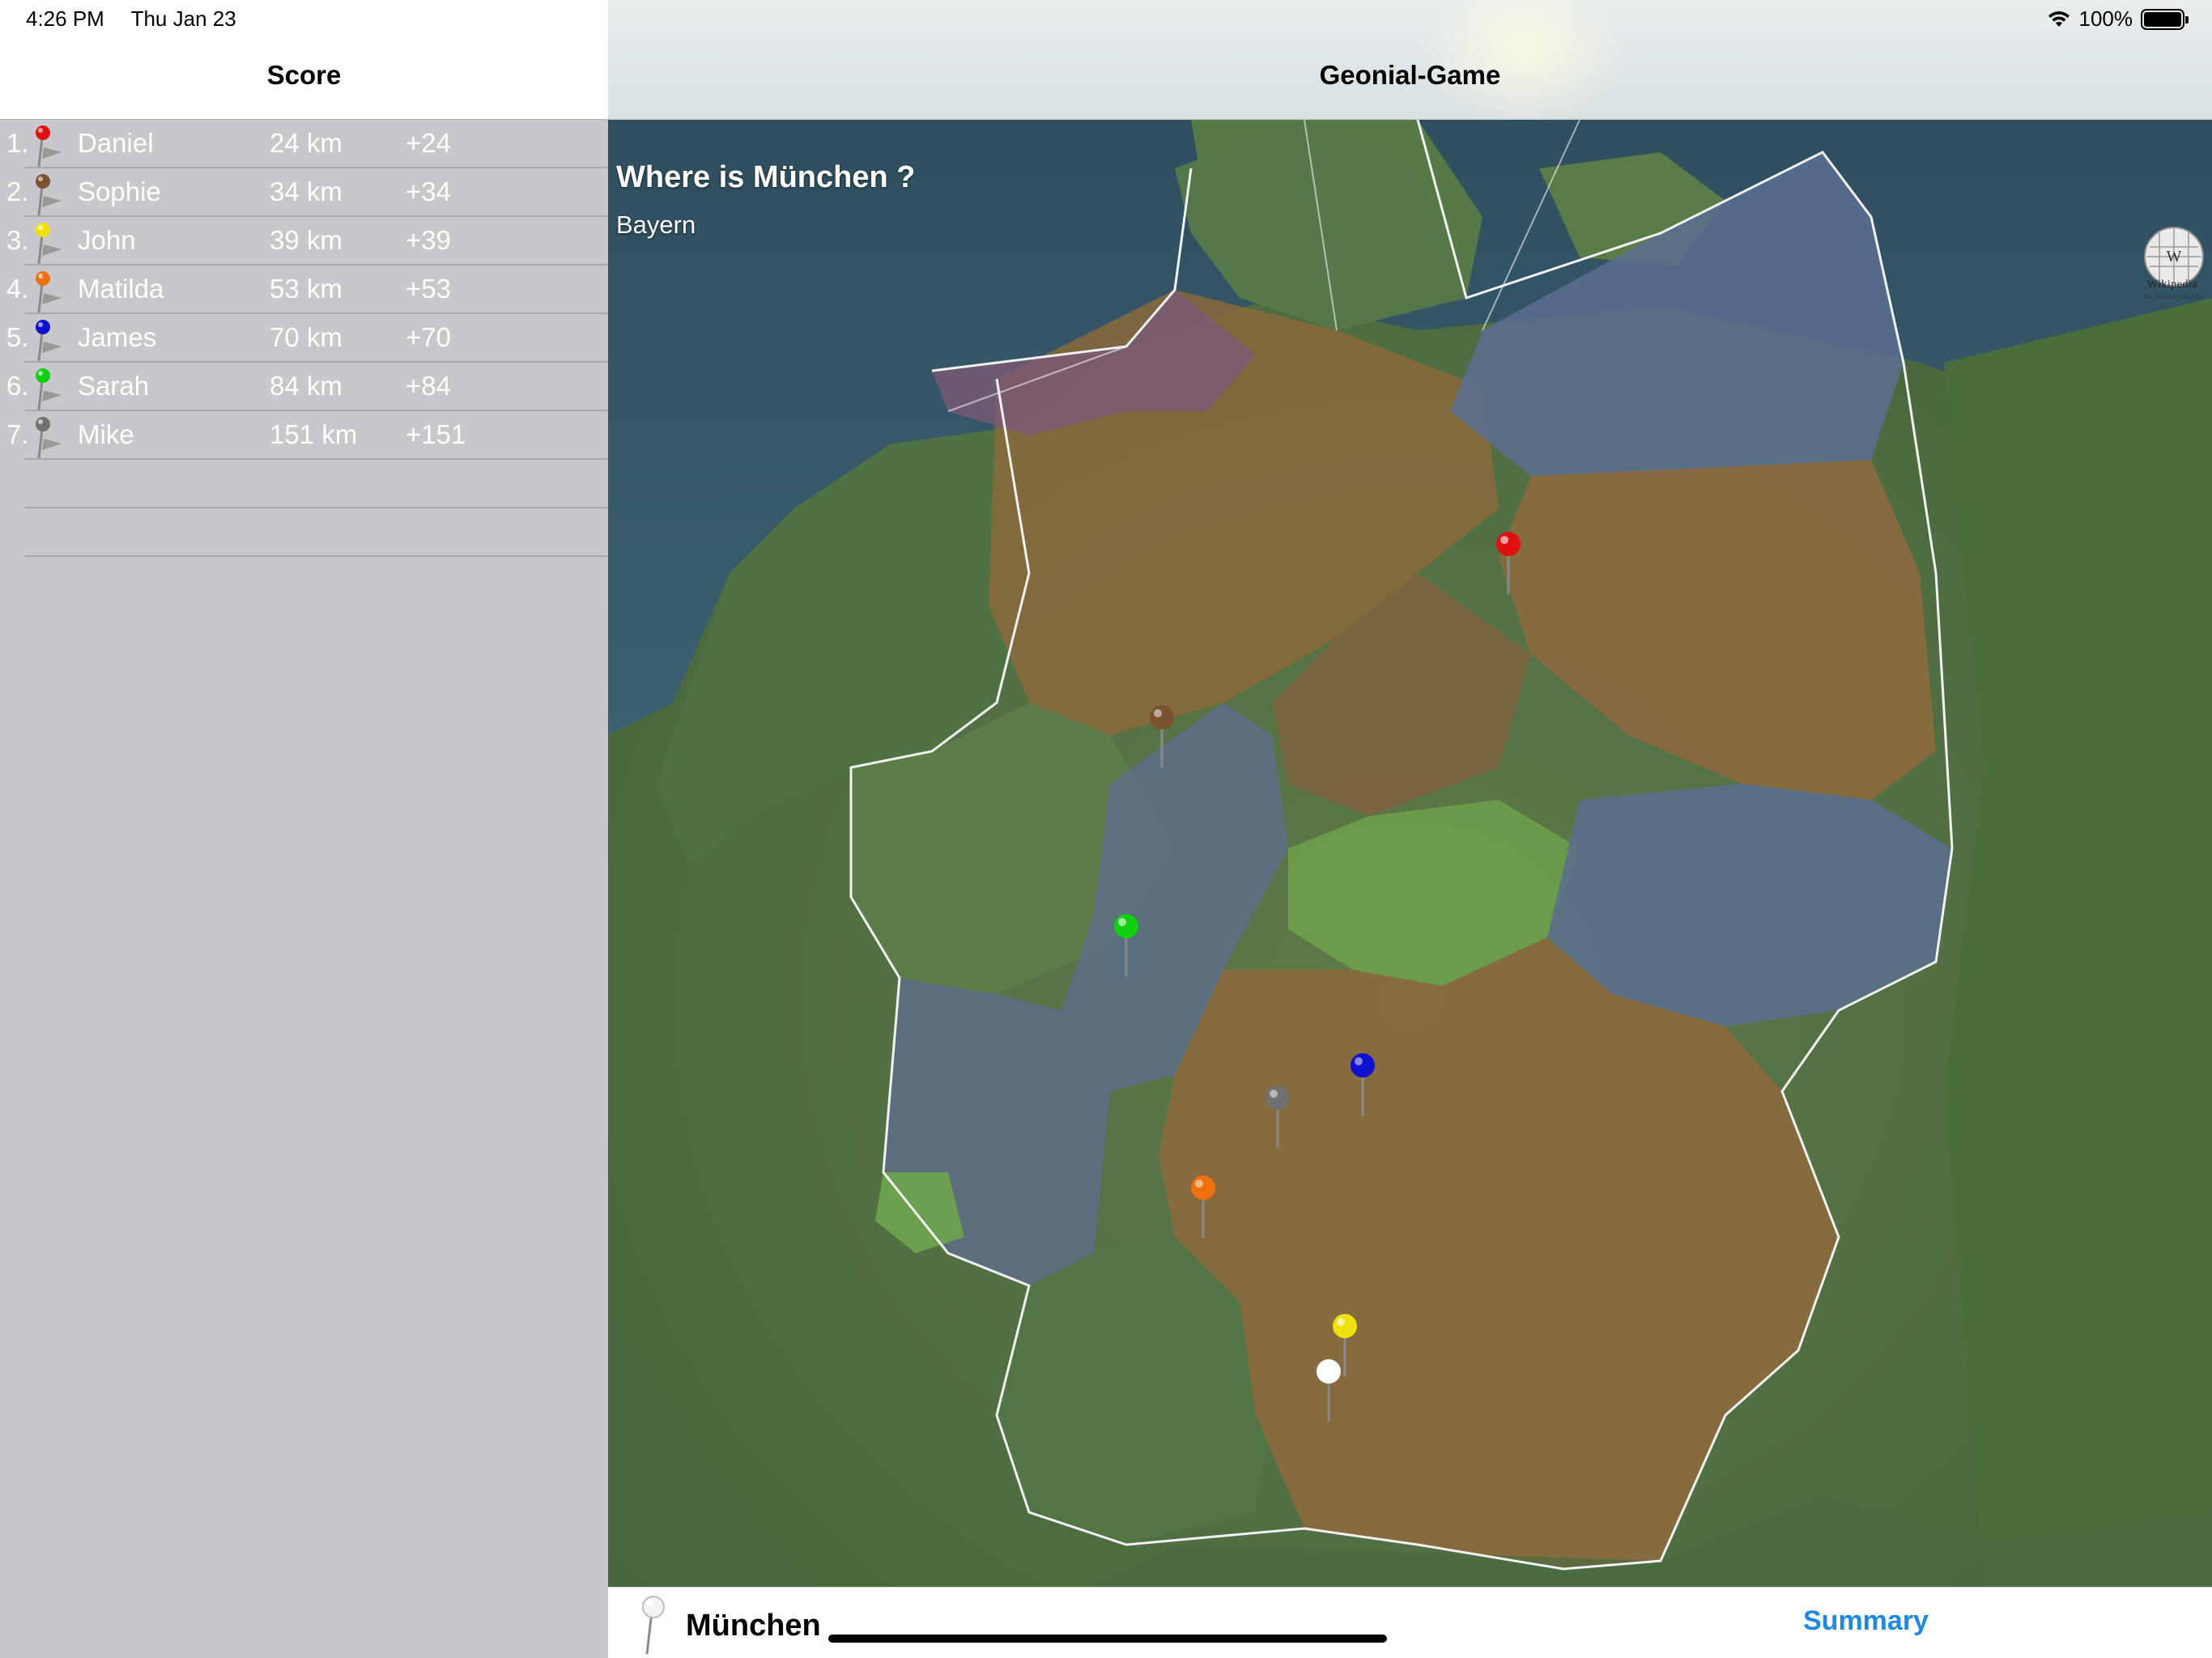  Describe the element at coordinates (429, 240) in the screenshot. I see `player-points: +39` at that location.